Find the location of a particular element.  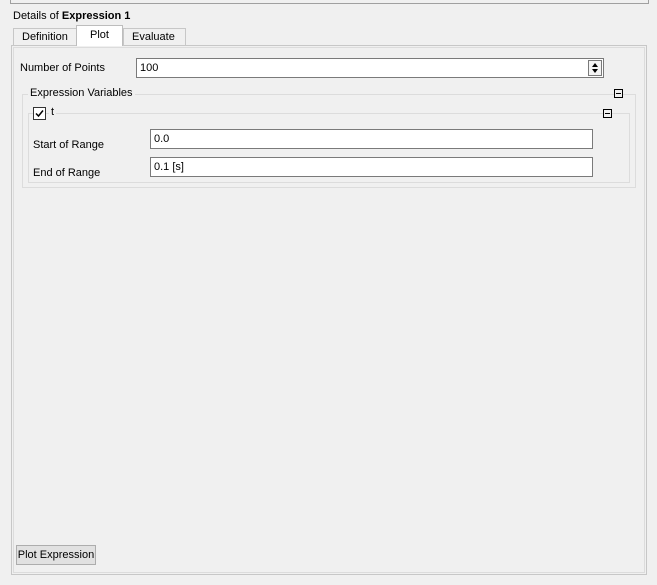

variable-t-checkbox is located at coordinates (39, 113).